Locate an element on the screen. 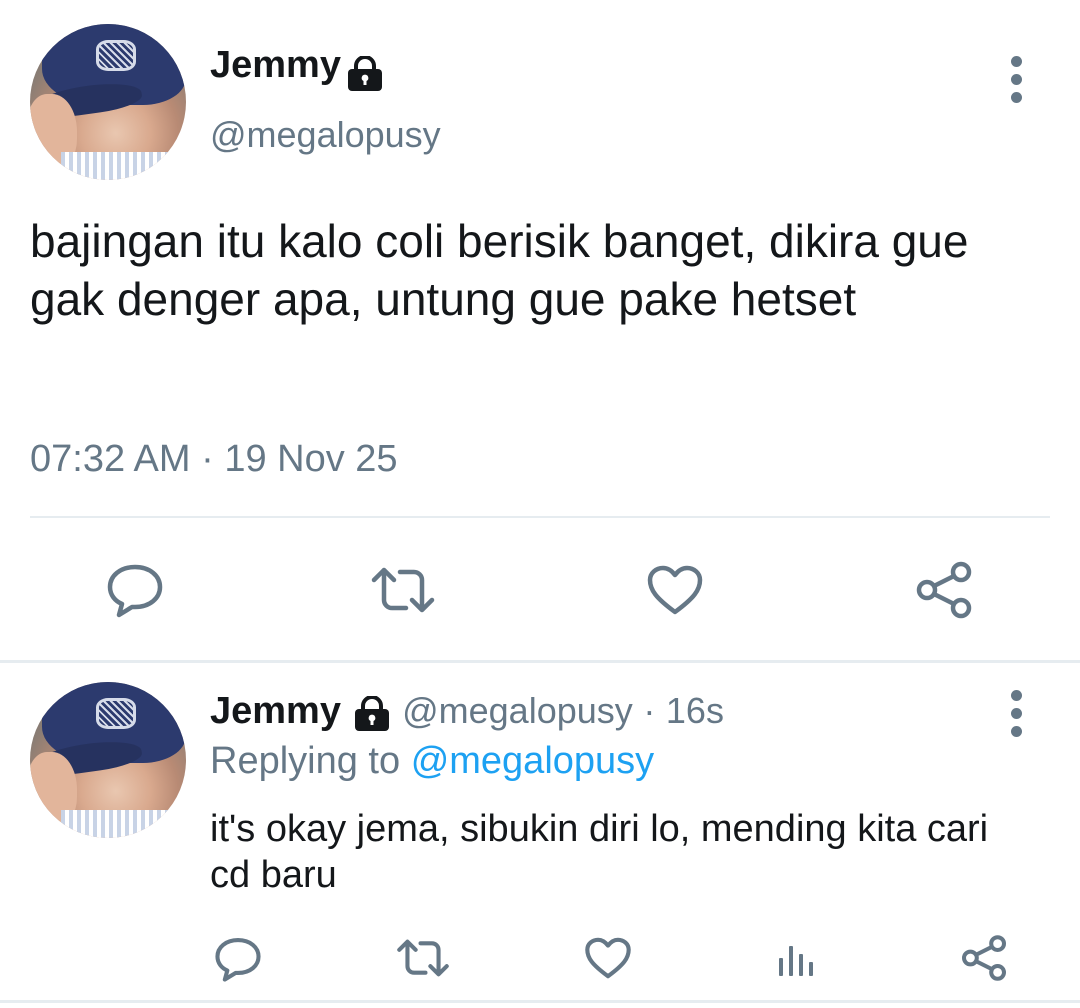 The image size is (1080, 1008). reply-avatar is located at coordinates (108, 760).